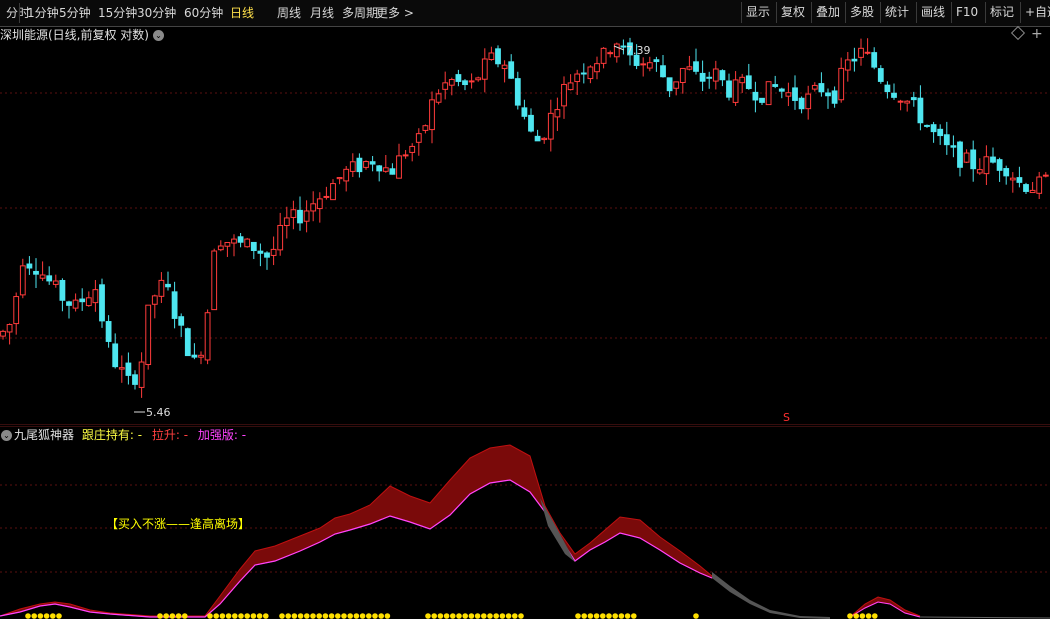  Describe the element at coordinates (123, 435) in the screenshot. I see `indicator-title: ⌄ 九尾狐神器 跟庄持有: - 拉升: - 加强版: -` at that location.